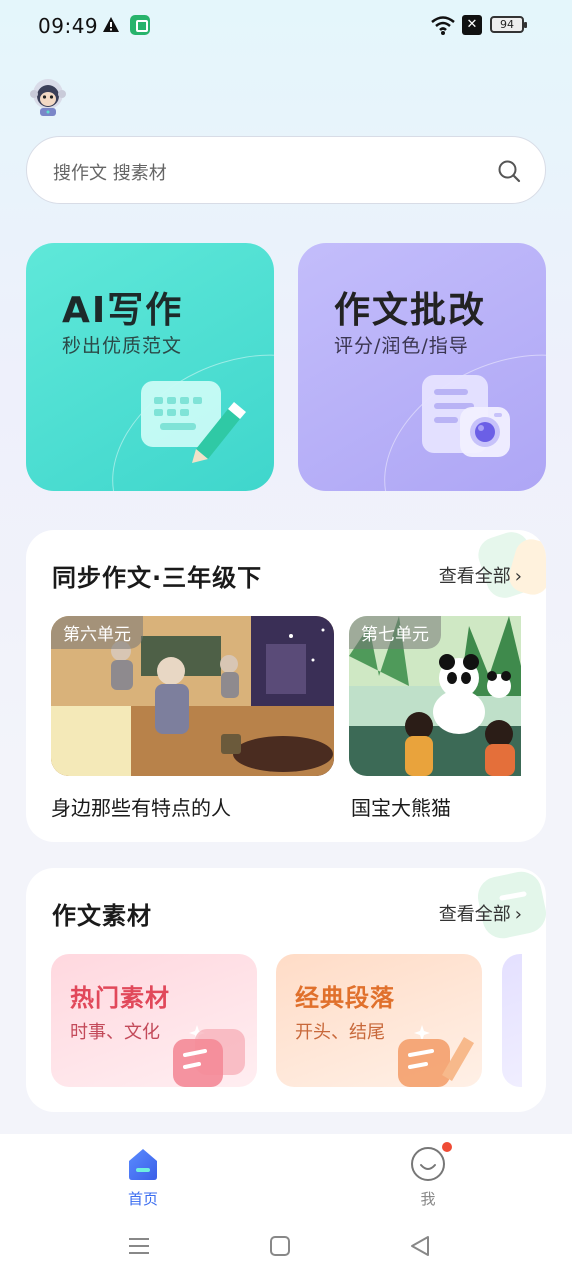  What do you see at coordinates (154, 1020) in the screenshot?
I see `hot-materials-card: 热门素材 时事、文化` at bounding box center [154, 1020].